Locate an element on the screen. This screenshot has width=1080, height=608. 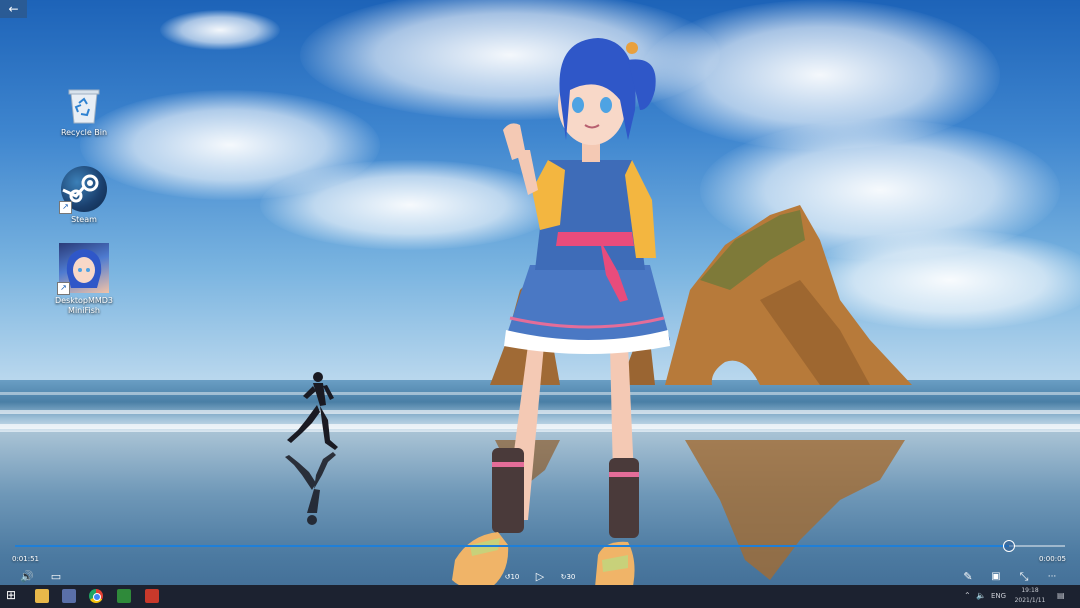
tray-clock-time: 19:18 is located at coordinates (1030, 590).